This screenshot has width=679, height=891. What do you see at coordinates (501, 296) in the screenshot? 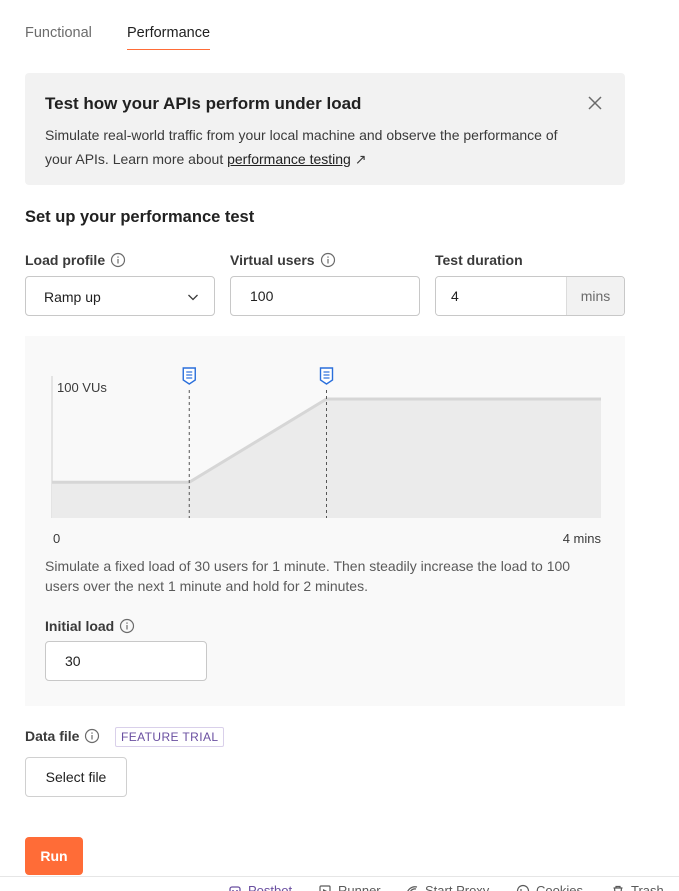
I see `test-duration-input` at bounding box center [501, 296].